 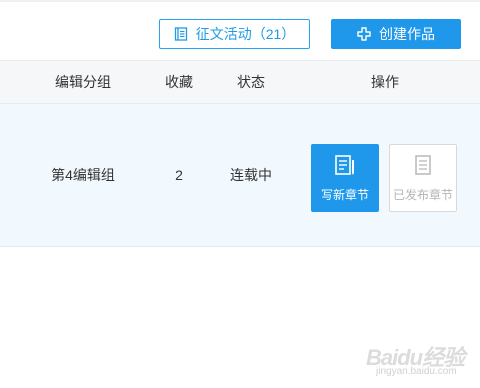 I want to click on table-header: 编辑分组 收藏 状态 操作, so click(x=240, y=82).